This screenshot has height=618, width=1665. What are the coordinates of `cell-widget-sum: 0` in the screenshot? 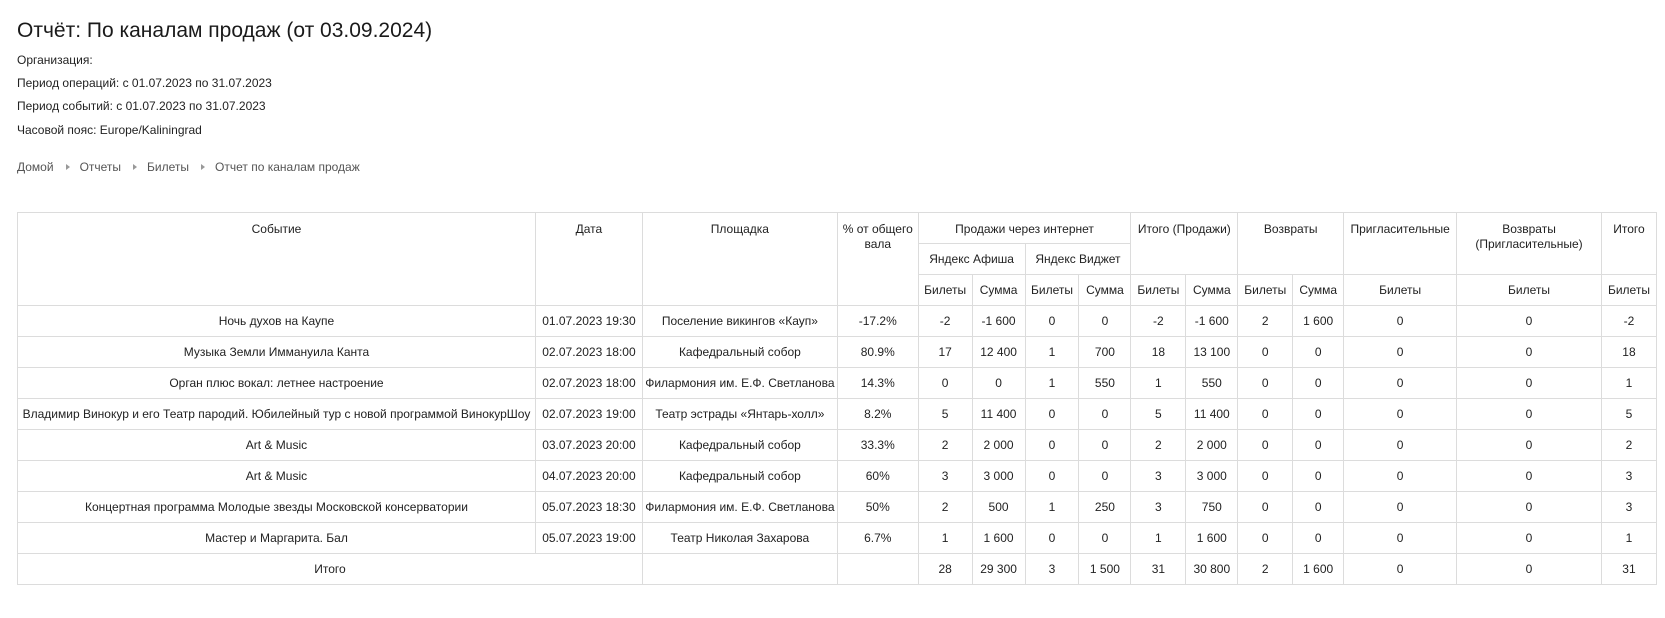 It's located at (1105, 414).